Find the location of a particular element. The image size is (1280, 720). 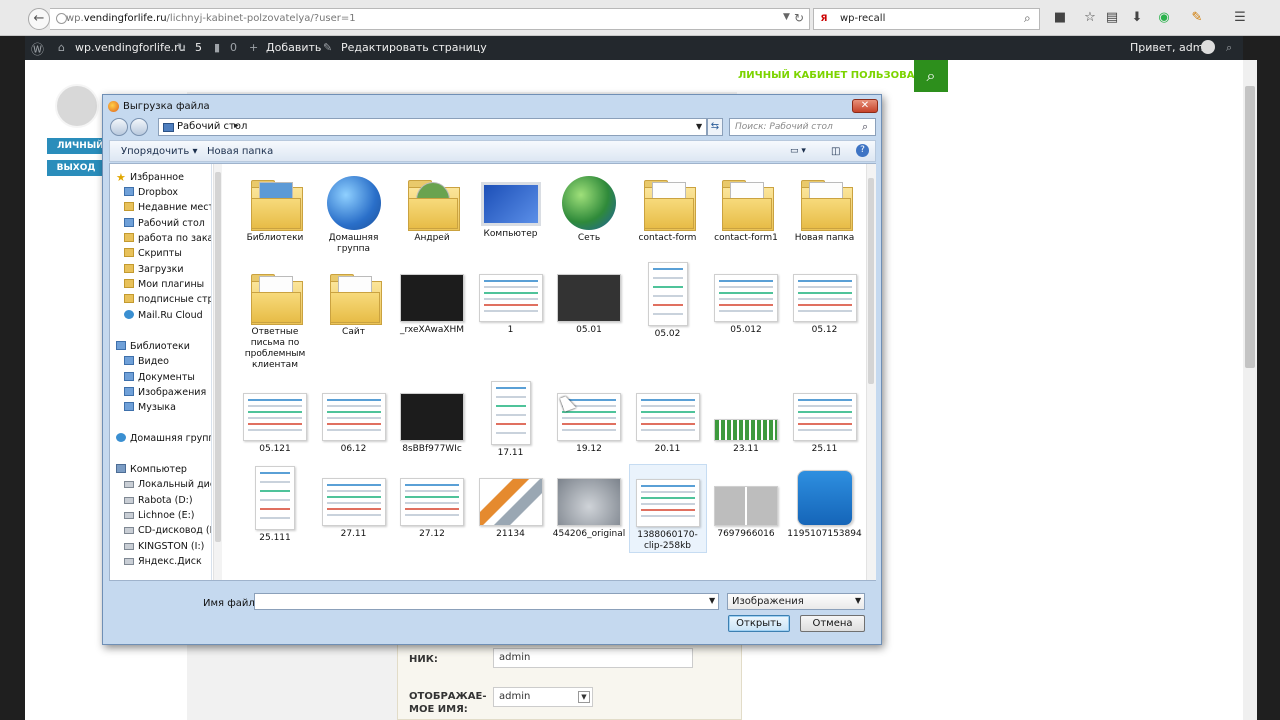

bookmark-star-icon: ☆ is located at coordinates (1090, 17).